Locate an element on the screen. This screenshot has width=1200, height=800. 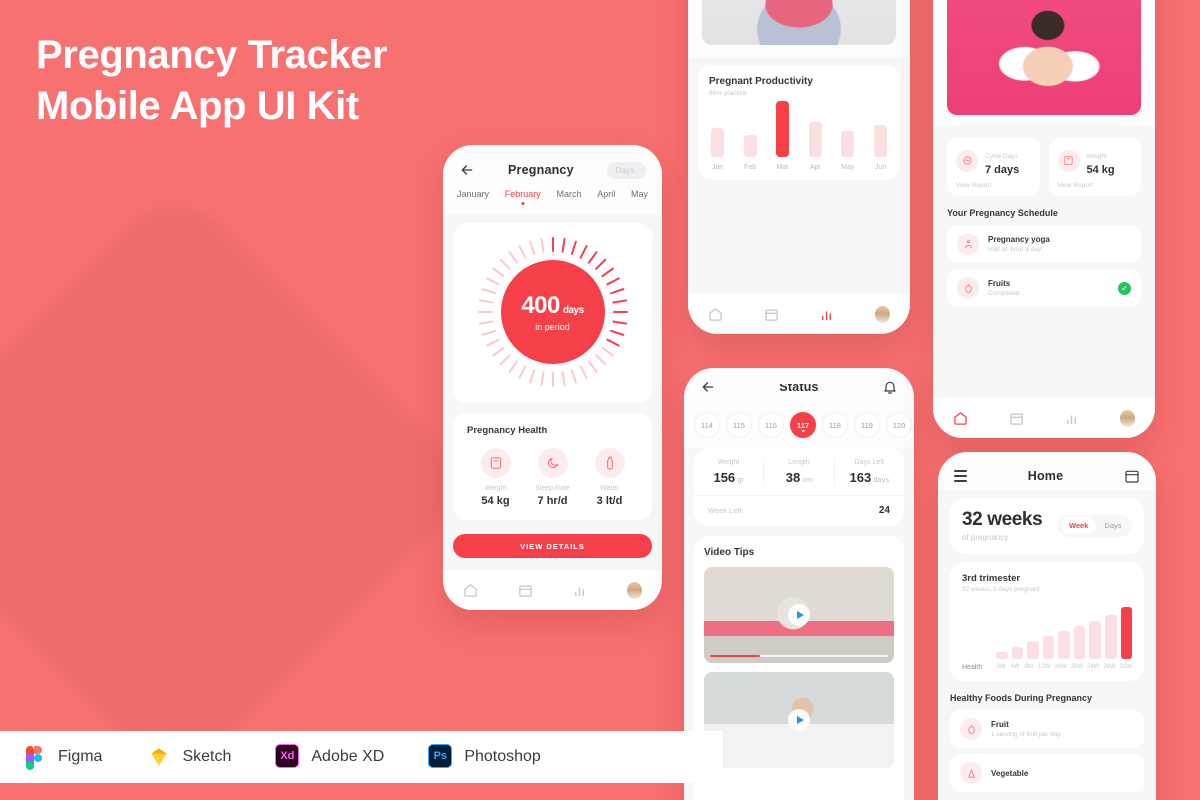
schedule-item-title-yoga: Pregnancy yoga is located at coordinates (1019, 239).